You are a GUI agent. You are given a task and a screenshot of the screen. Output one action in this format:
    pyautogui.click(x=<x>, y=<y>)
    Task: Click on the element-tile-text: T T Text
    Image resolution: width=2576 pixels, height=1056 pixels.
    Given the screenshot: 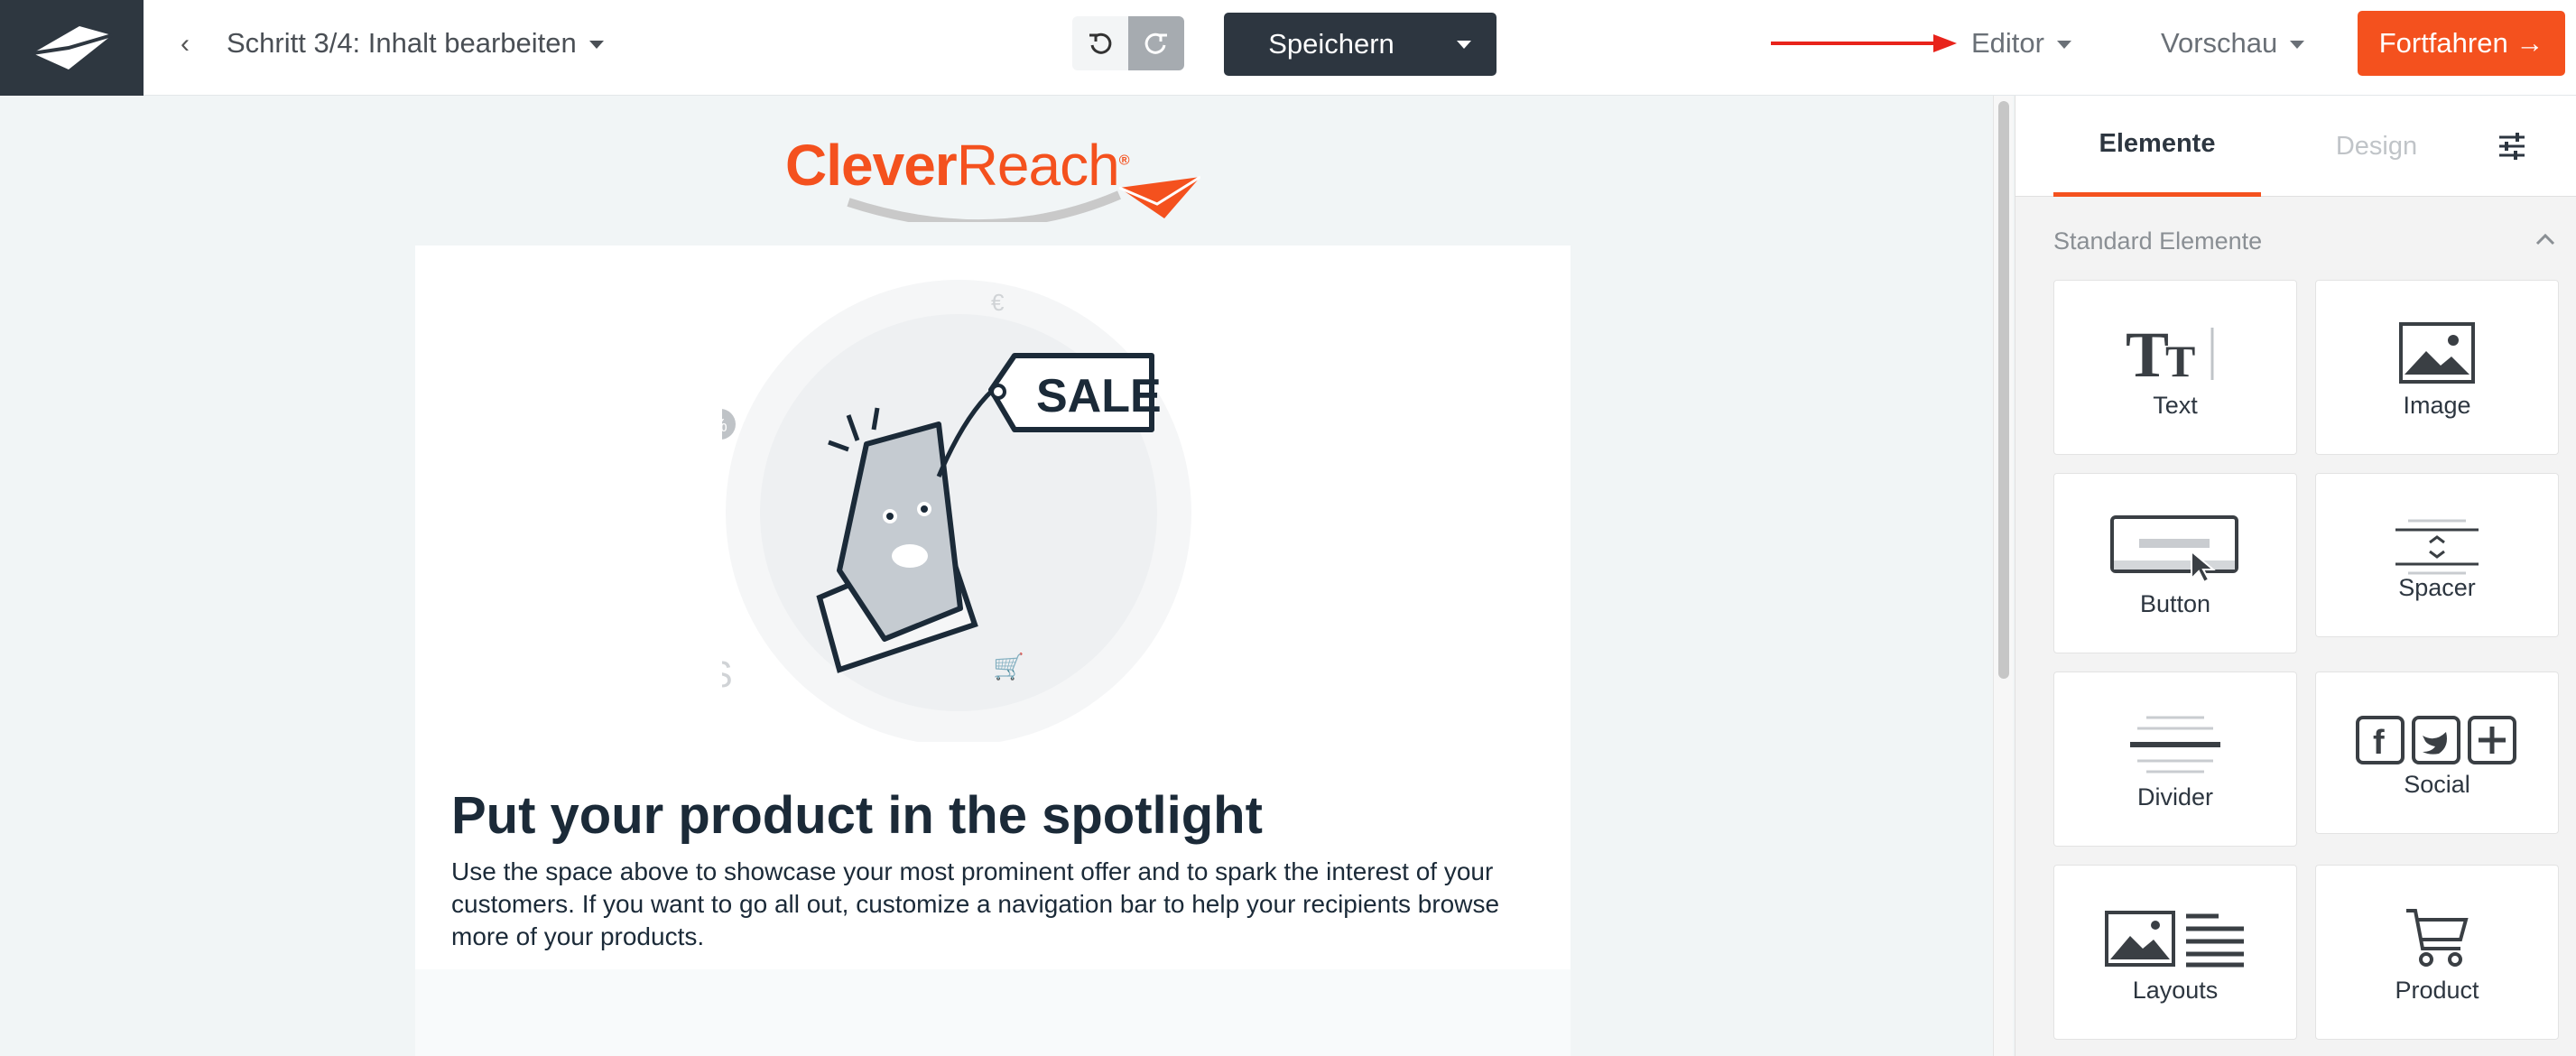 What is the action you would take?
    pyautogui.click(x=2175, y=367)
    